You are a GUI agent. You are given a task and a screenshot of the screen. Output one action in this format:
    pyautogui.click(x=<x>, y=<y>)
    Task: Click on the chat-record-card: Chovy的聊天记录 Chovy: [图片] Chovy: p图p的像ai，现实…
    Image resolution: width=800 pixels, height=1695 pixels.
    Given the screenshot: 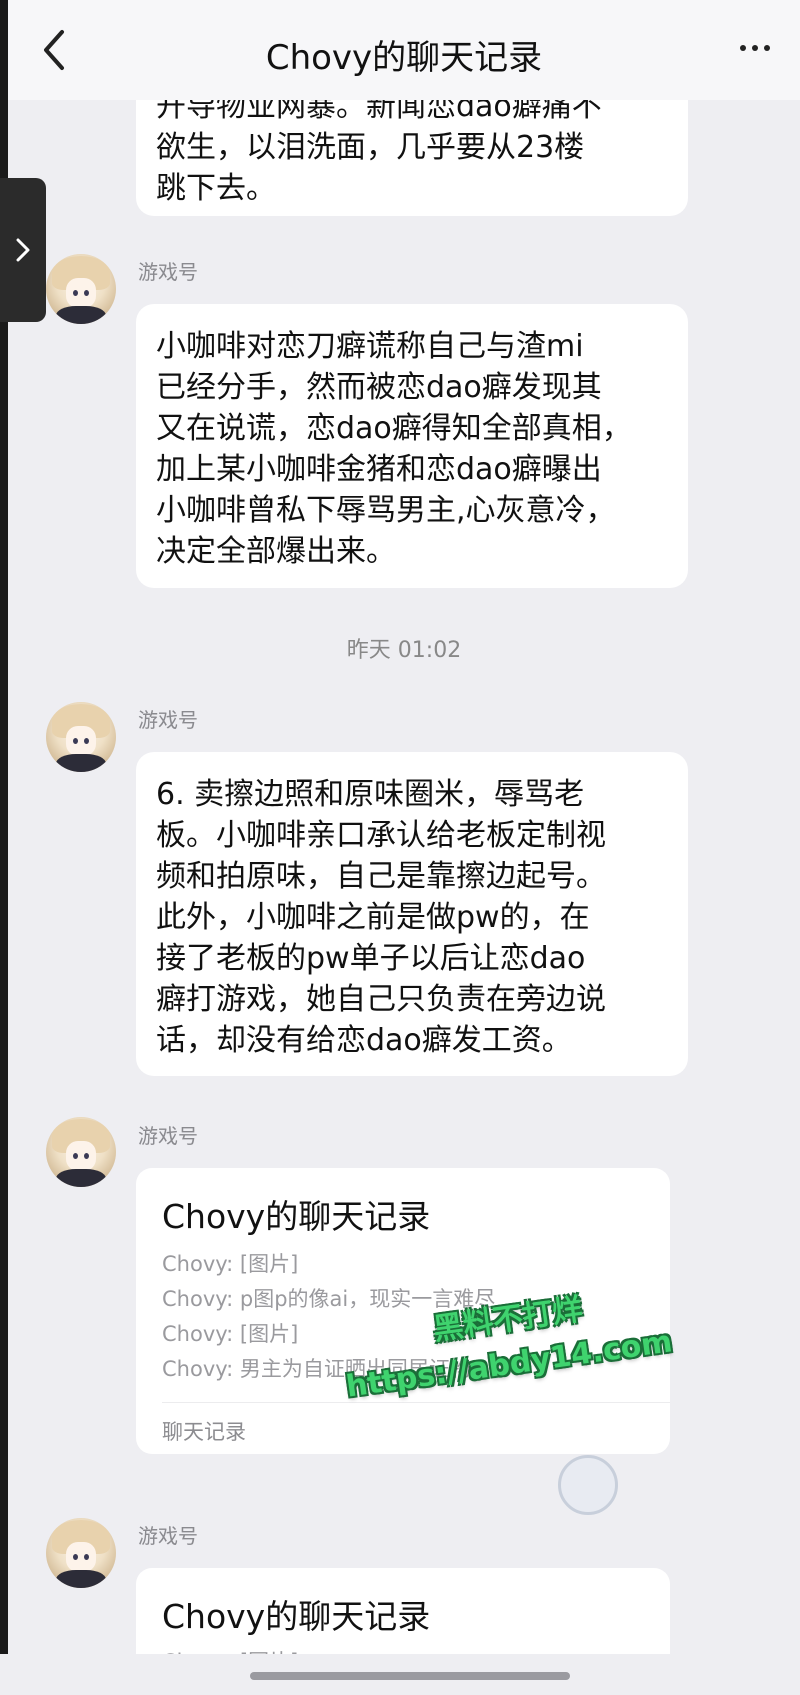 What is the action you would take?
    pyautogui.click(x=403, y=1311)
    